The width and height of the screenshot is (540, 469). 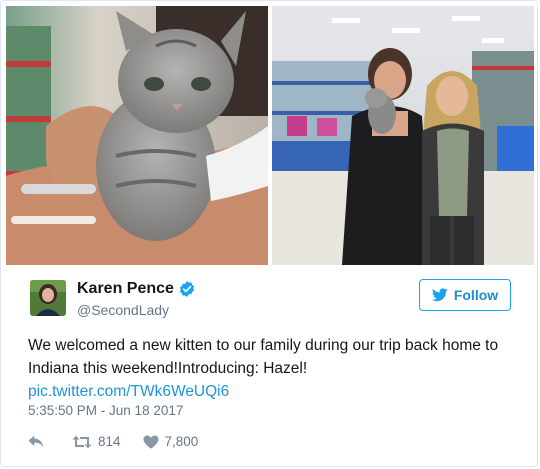 I want to click on twitter-bird-icon, so click(x=439, y=295).